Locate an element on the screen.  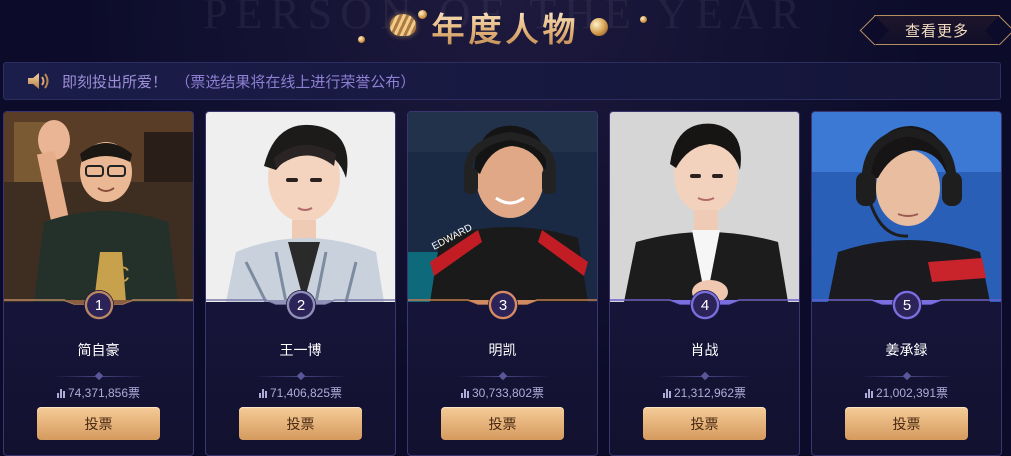
rank-badge: 3 is located at coordinates (503, 305).